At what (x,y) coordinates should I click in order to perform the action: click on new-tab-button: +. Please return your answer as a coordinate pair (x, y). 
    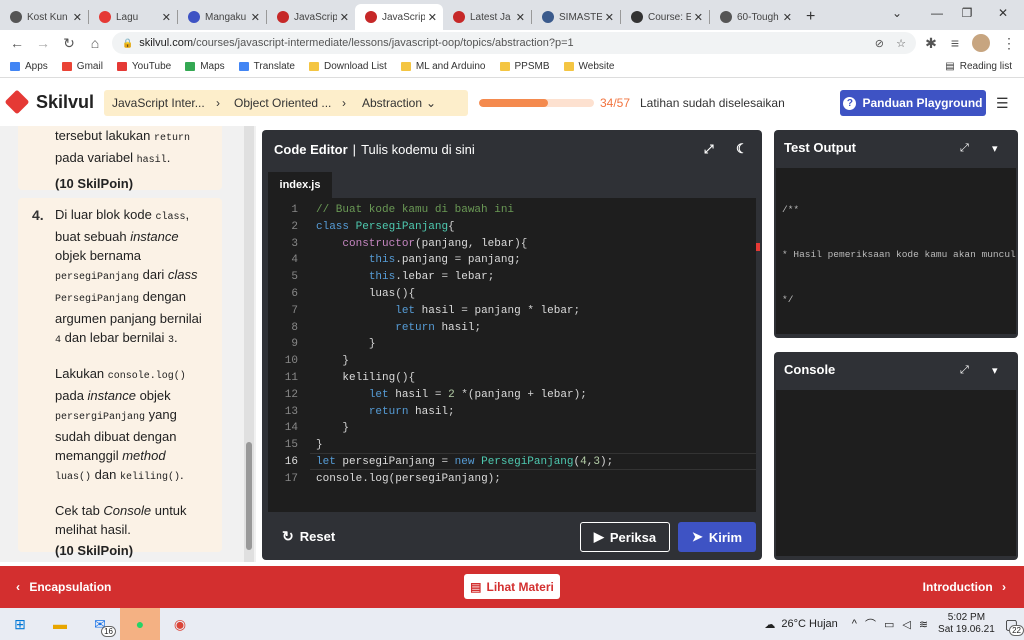
    Looking at the image, I should click on (810, 17).